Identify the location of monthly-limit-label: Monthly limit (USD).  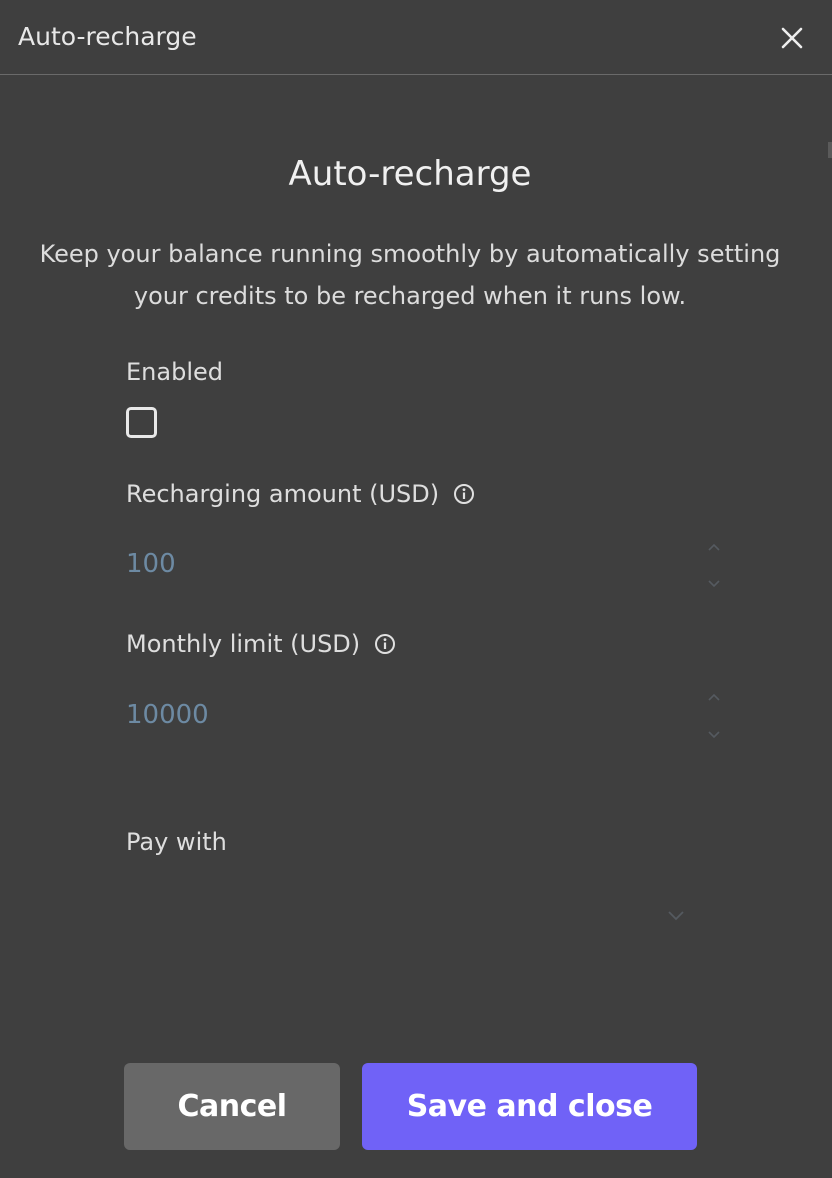
(261, 644).